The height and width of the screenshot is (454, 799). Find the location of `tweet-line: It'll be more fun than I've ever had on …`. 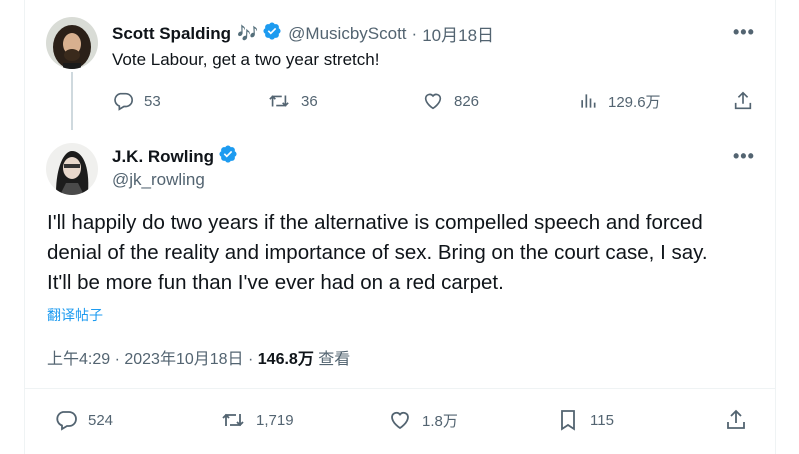

tweet-line: It'll be more fun than I've ever had on … is located at coordinates (275, 282).